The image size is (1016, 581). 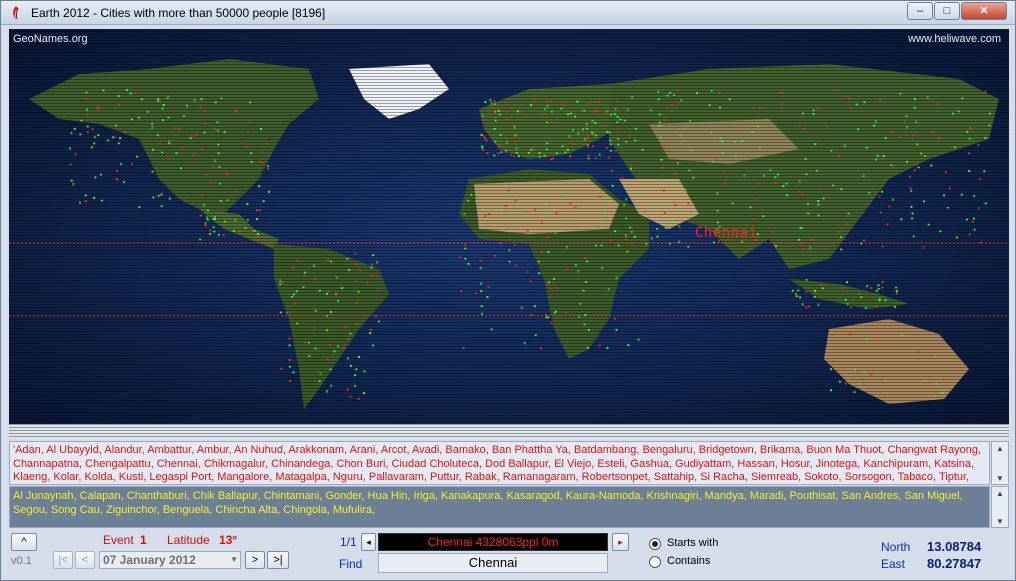 I want to click on north-label: North, so click(x=896, y=547).